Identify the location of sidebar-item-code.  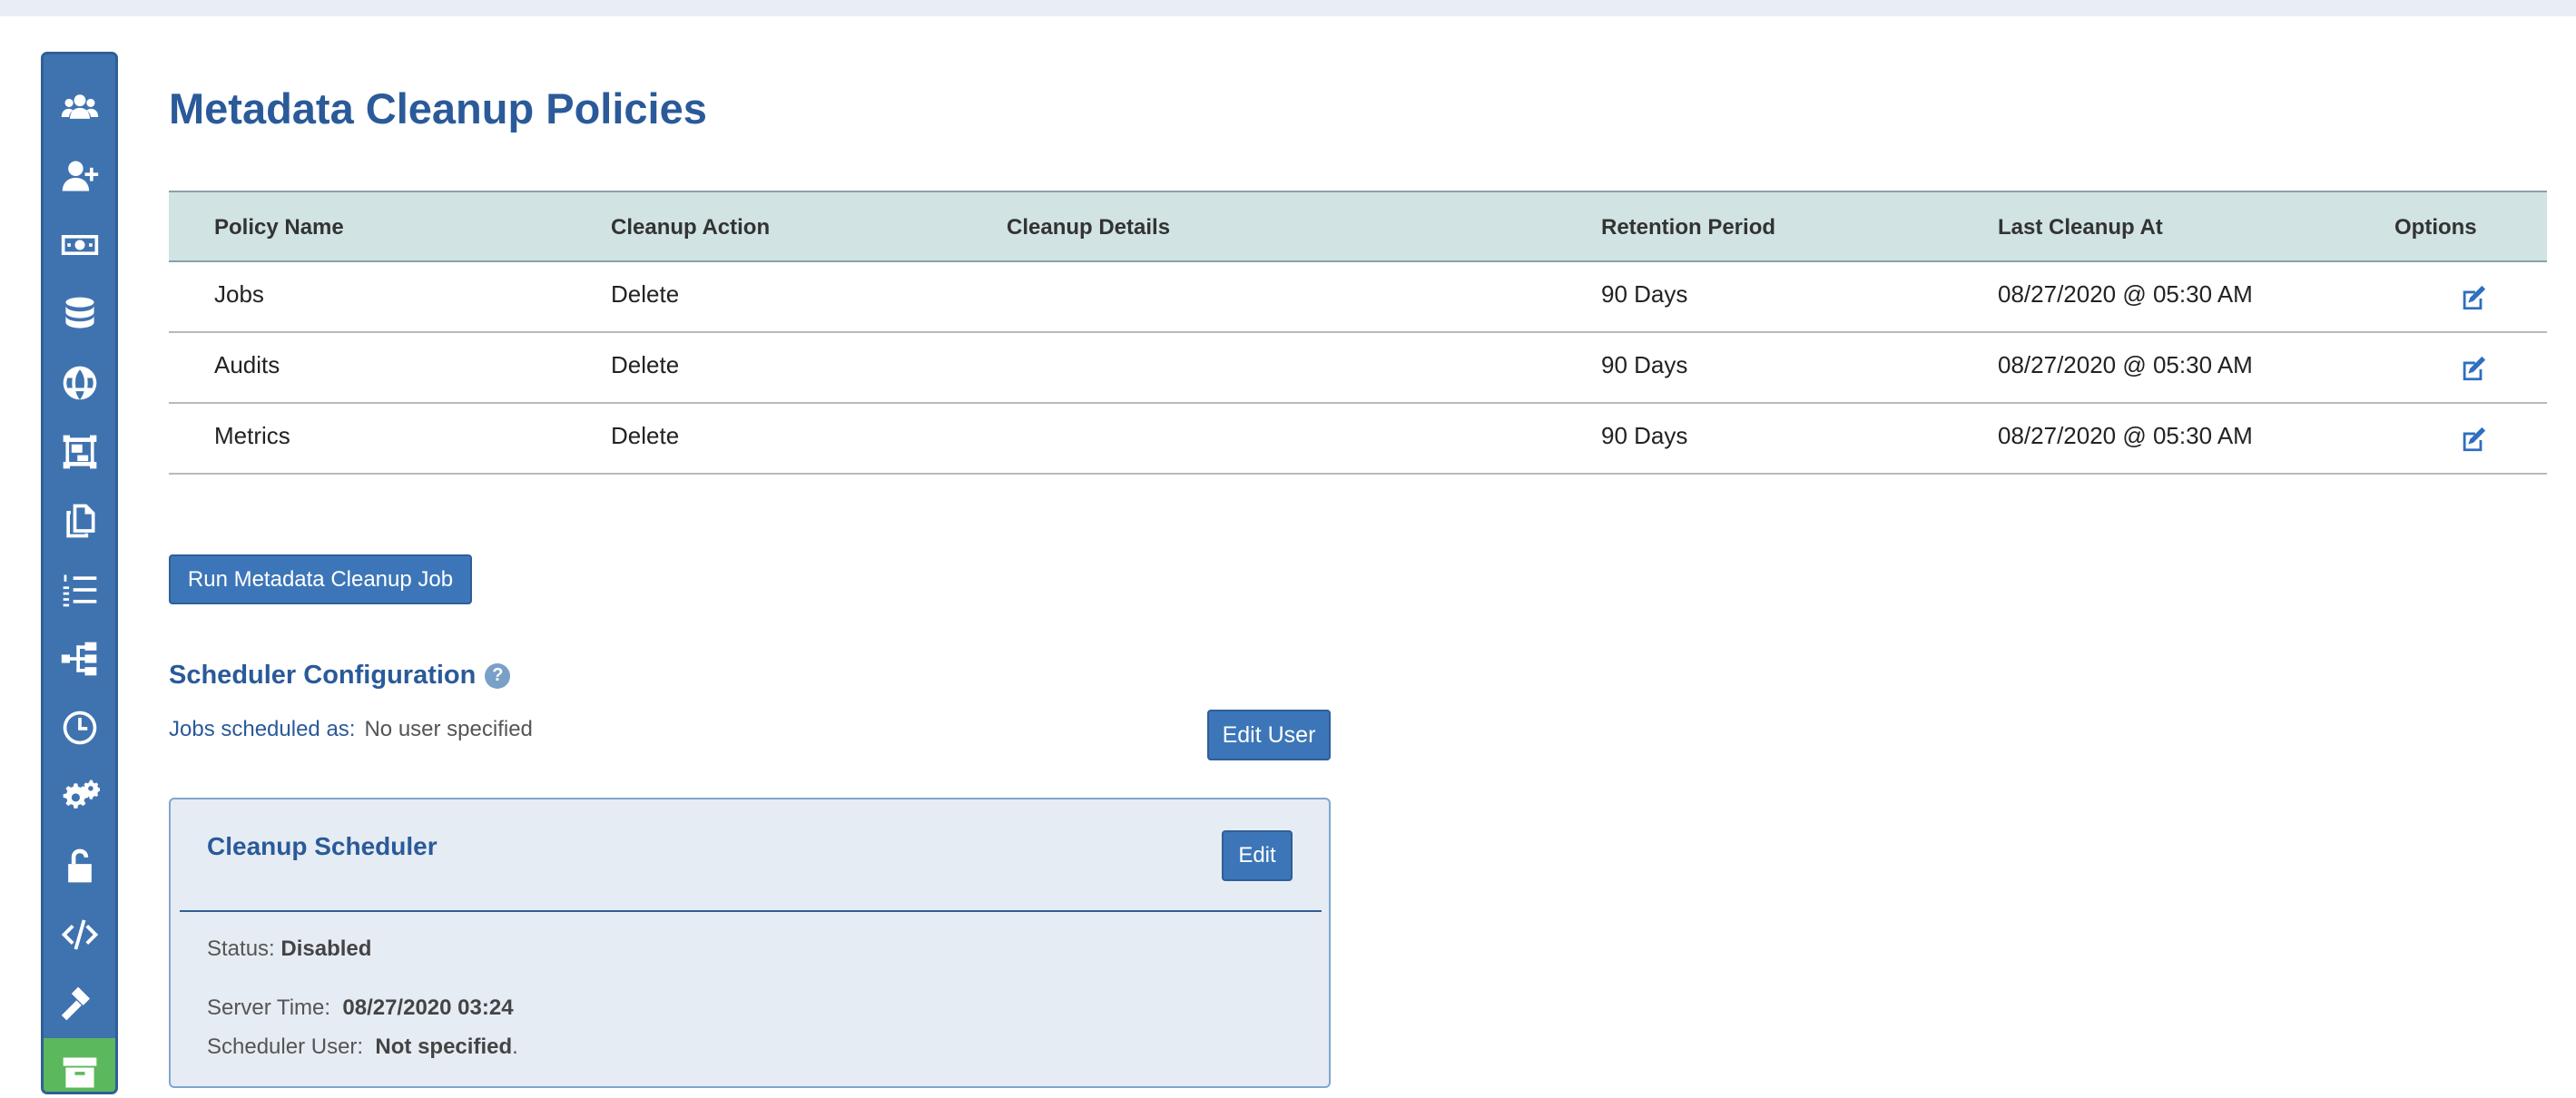
(79, 935).